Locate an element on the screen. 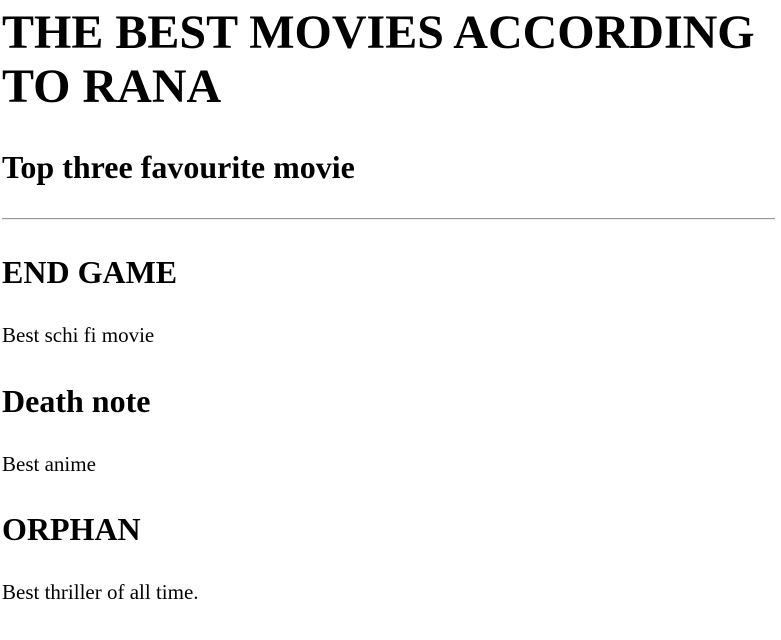 This screenshot has width=781, height=640. movie-description-end-game: Best schi fi movie is located at coordinates (78, 335).